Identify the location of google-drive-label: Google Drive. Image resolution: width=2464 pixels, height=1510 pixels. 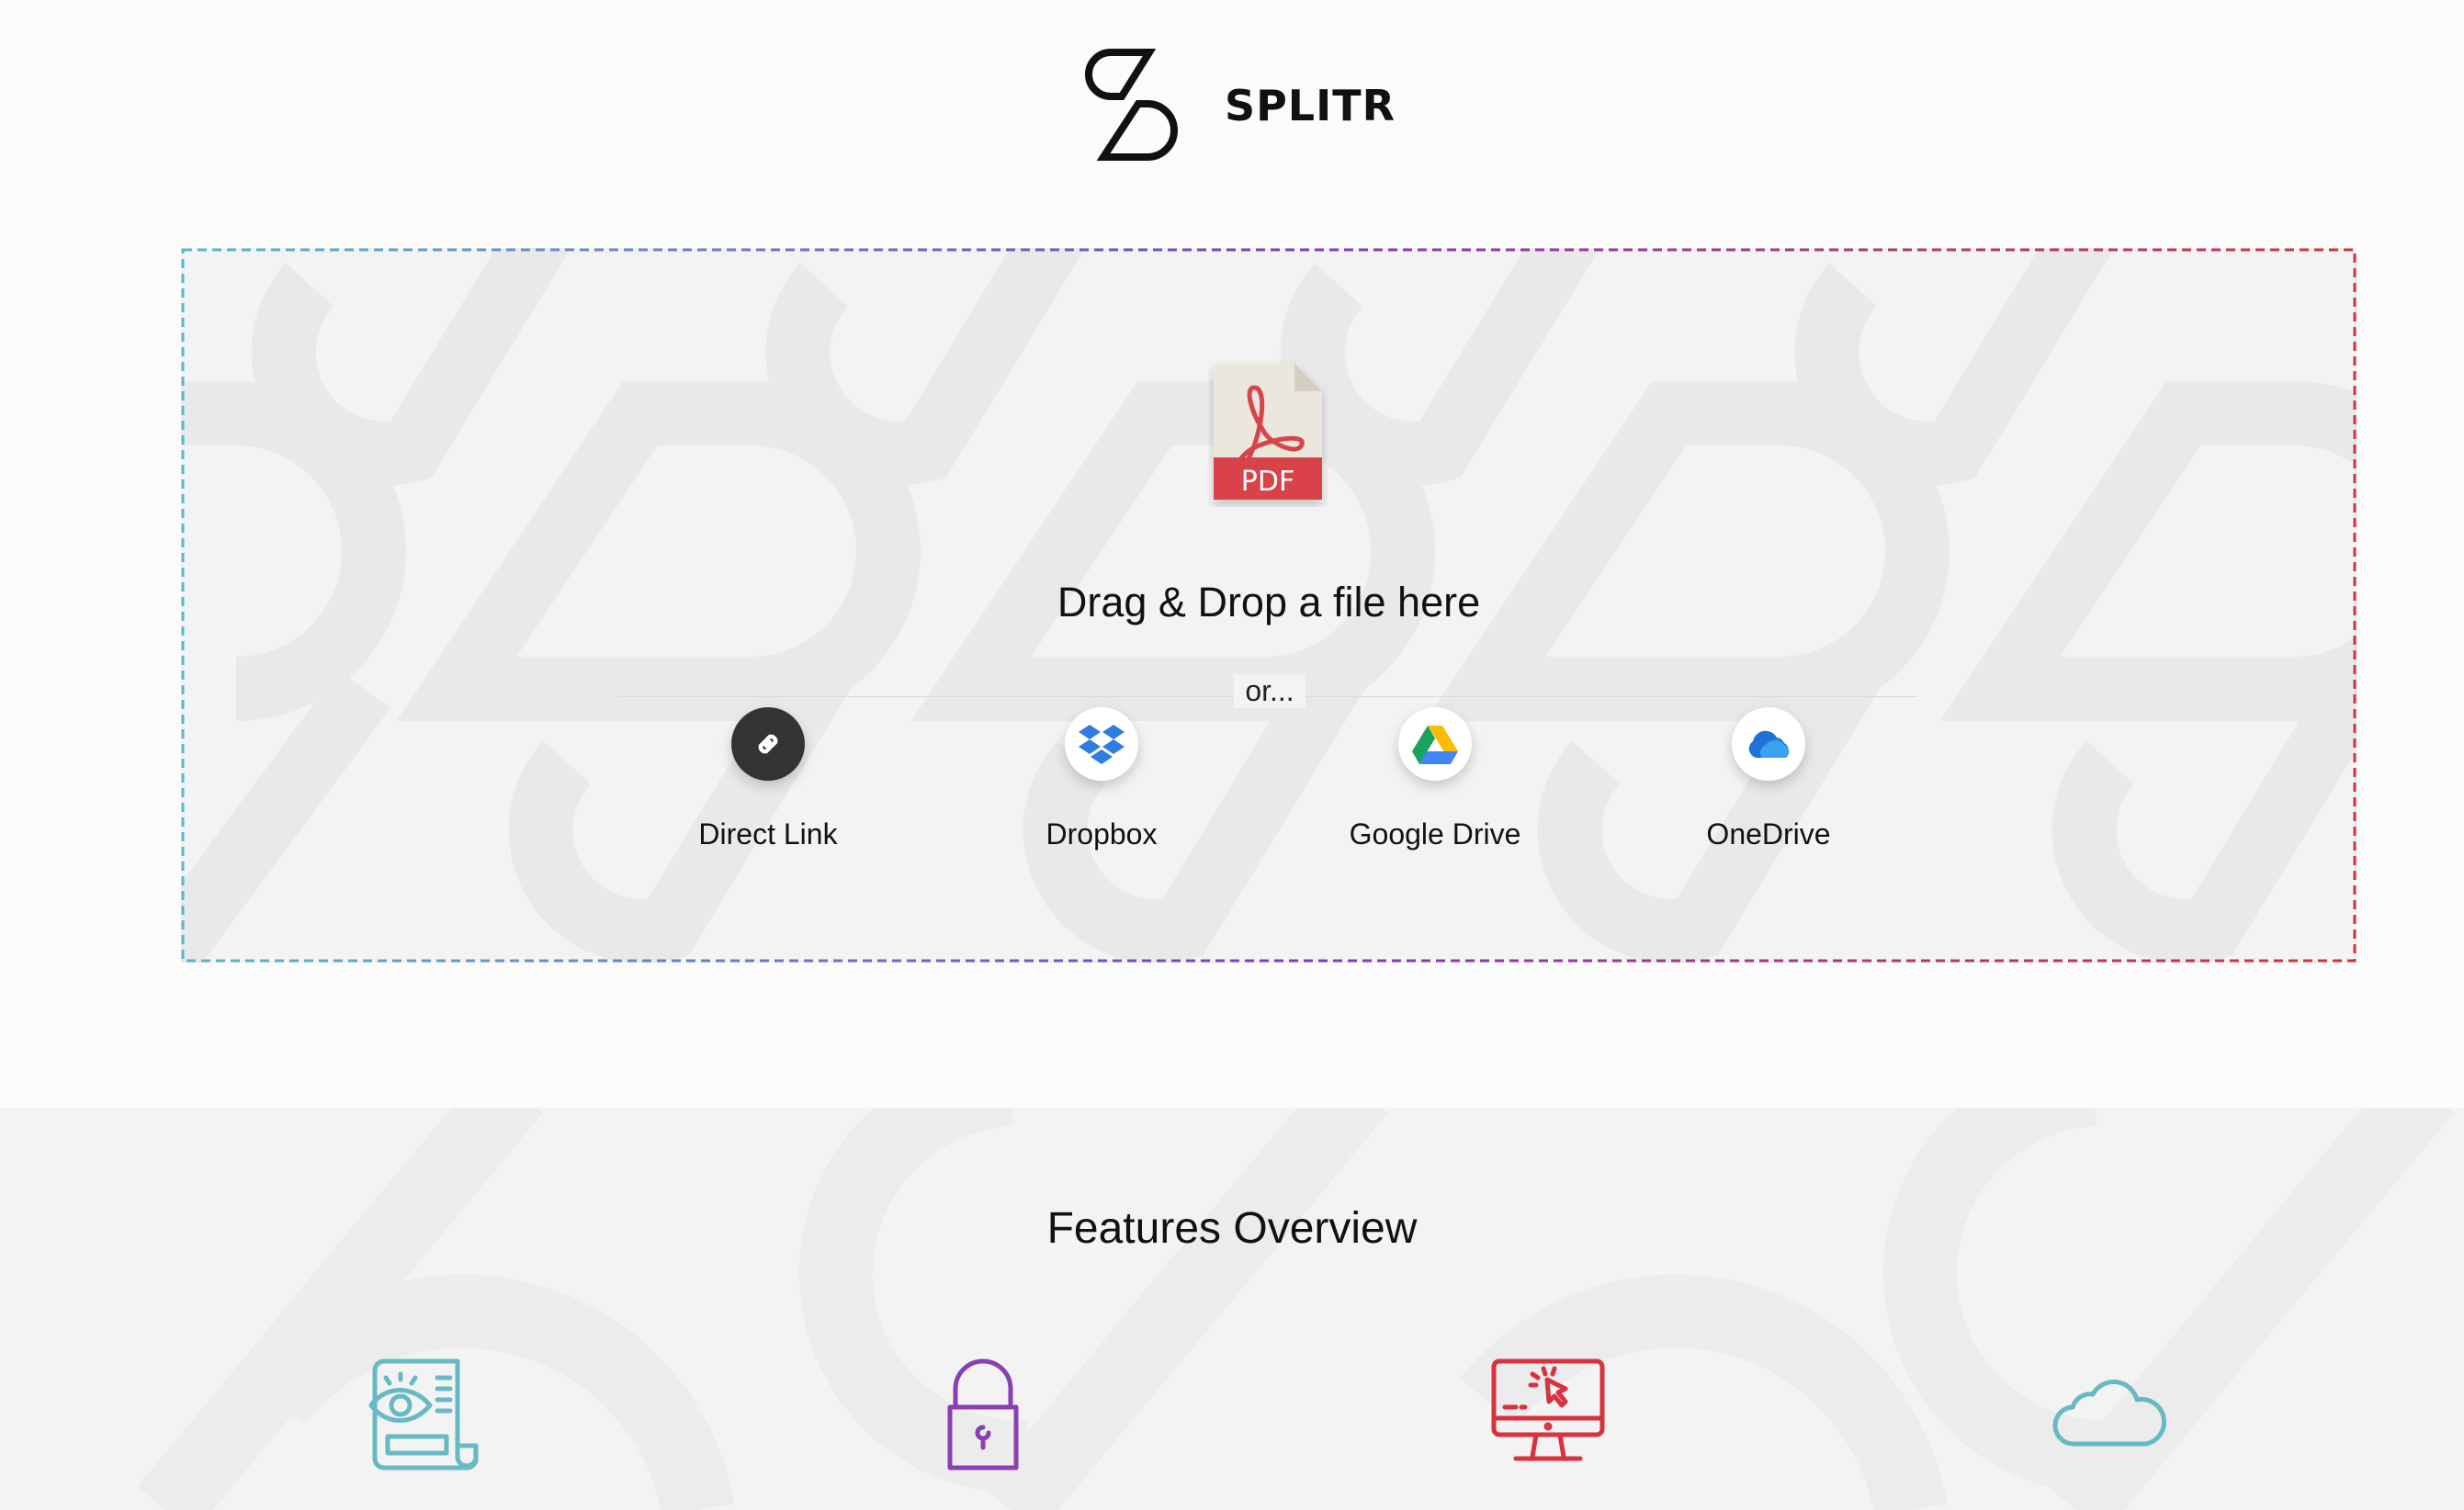
(1435, 834).